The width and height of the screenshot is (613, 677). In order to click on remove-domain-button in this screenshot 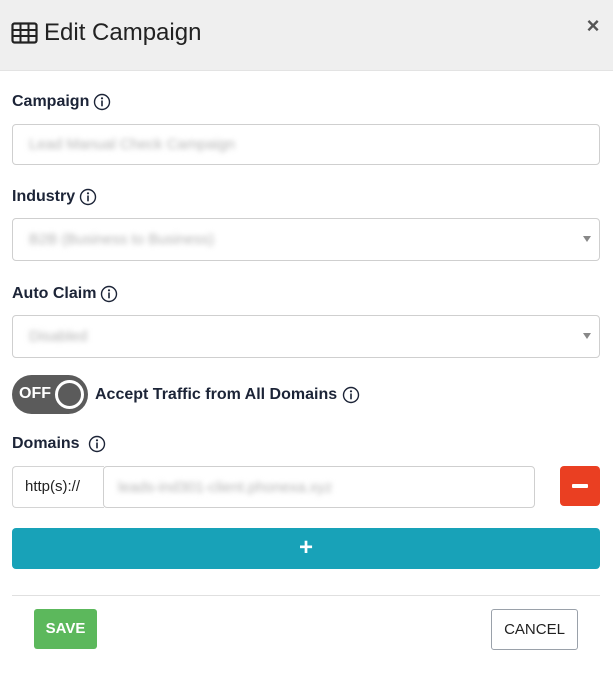, I will do `click(580, 486)`.